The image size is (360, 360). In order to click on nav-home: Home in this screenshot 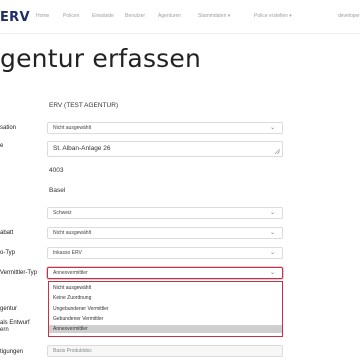, I will do `click(42, 16)`.